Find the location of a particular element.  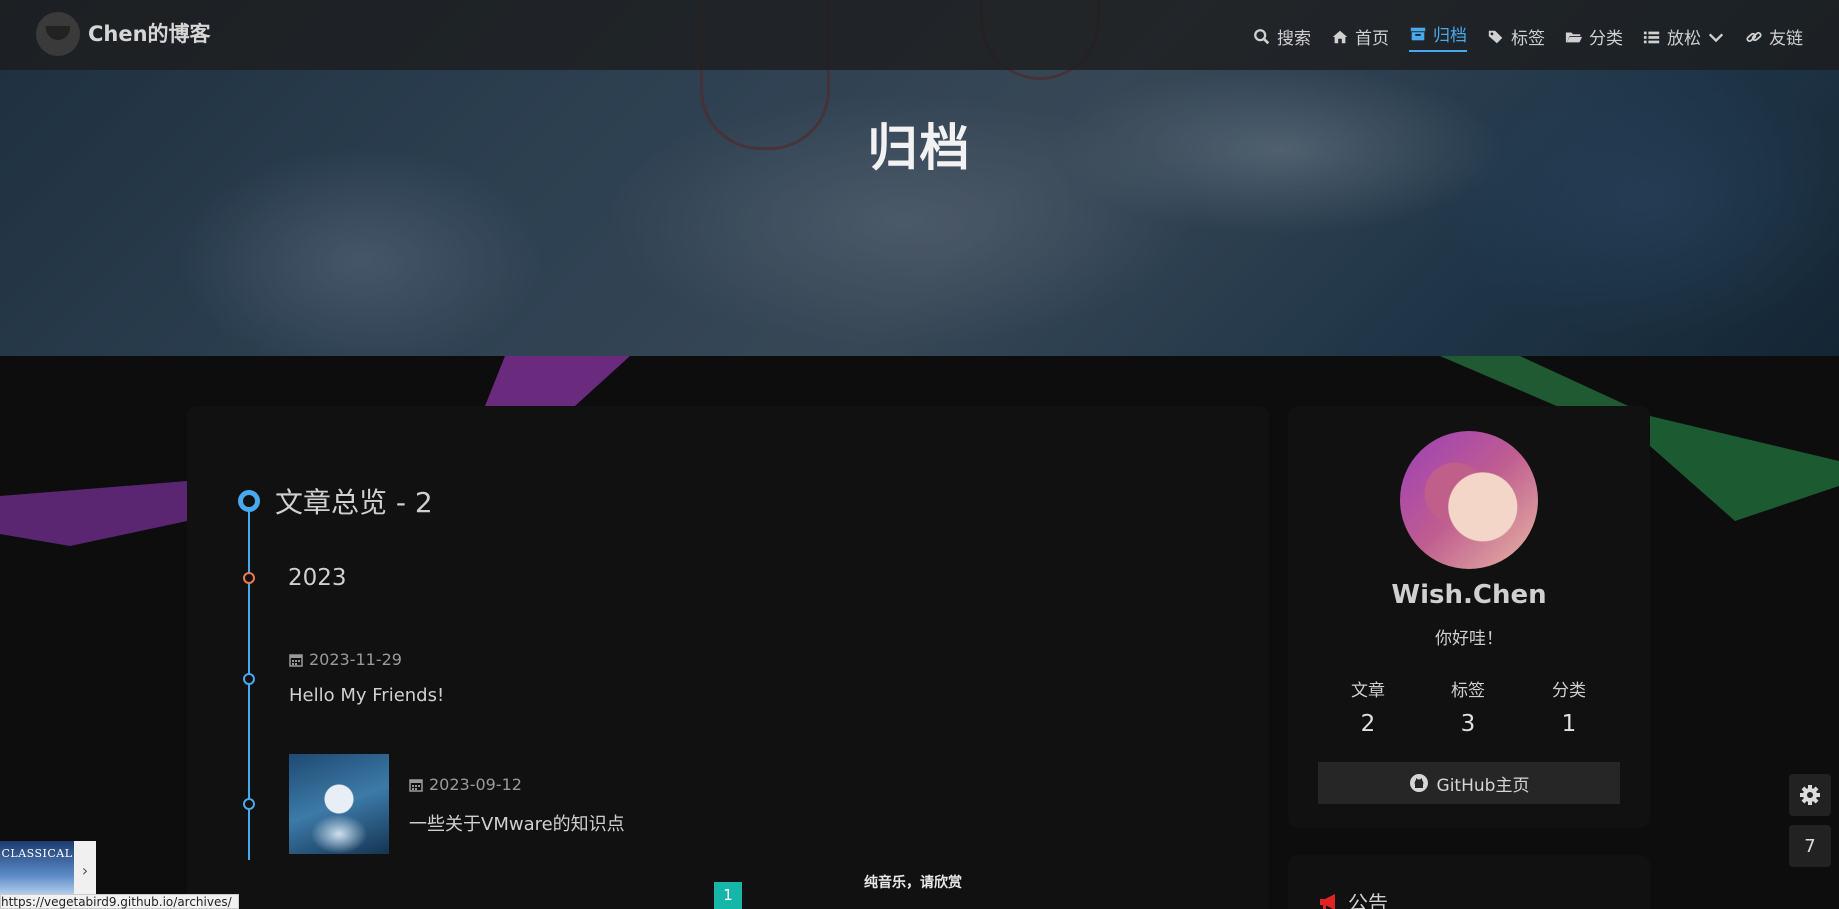

github-button: GitHub主页 is located at coordinates (1469, 783).